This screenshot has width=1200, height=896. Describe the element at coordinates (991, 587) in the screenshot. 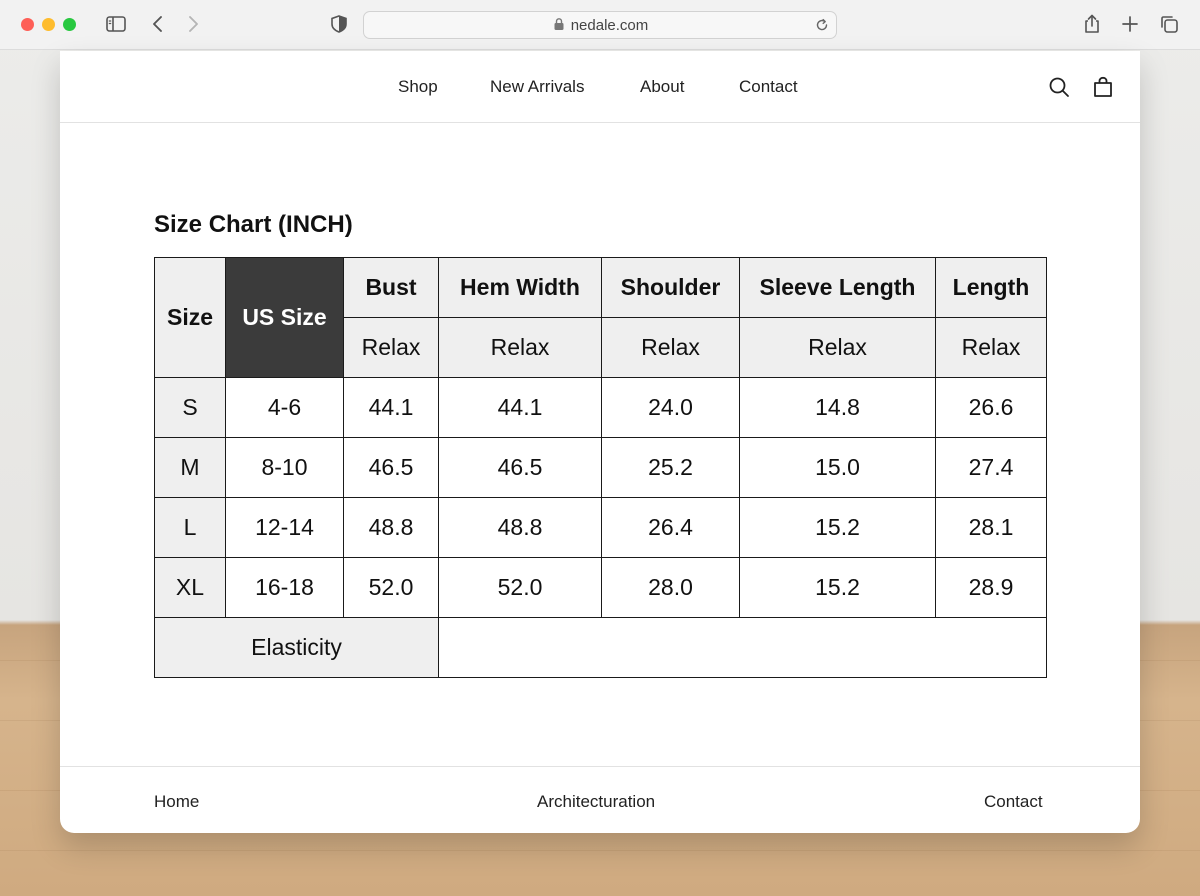

I see `length-cell: 28.9` at that location.